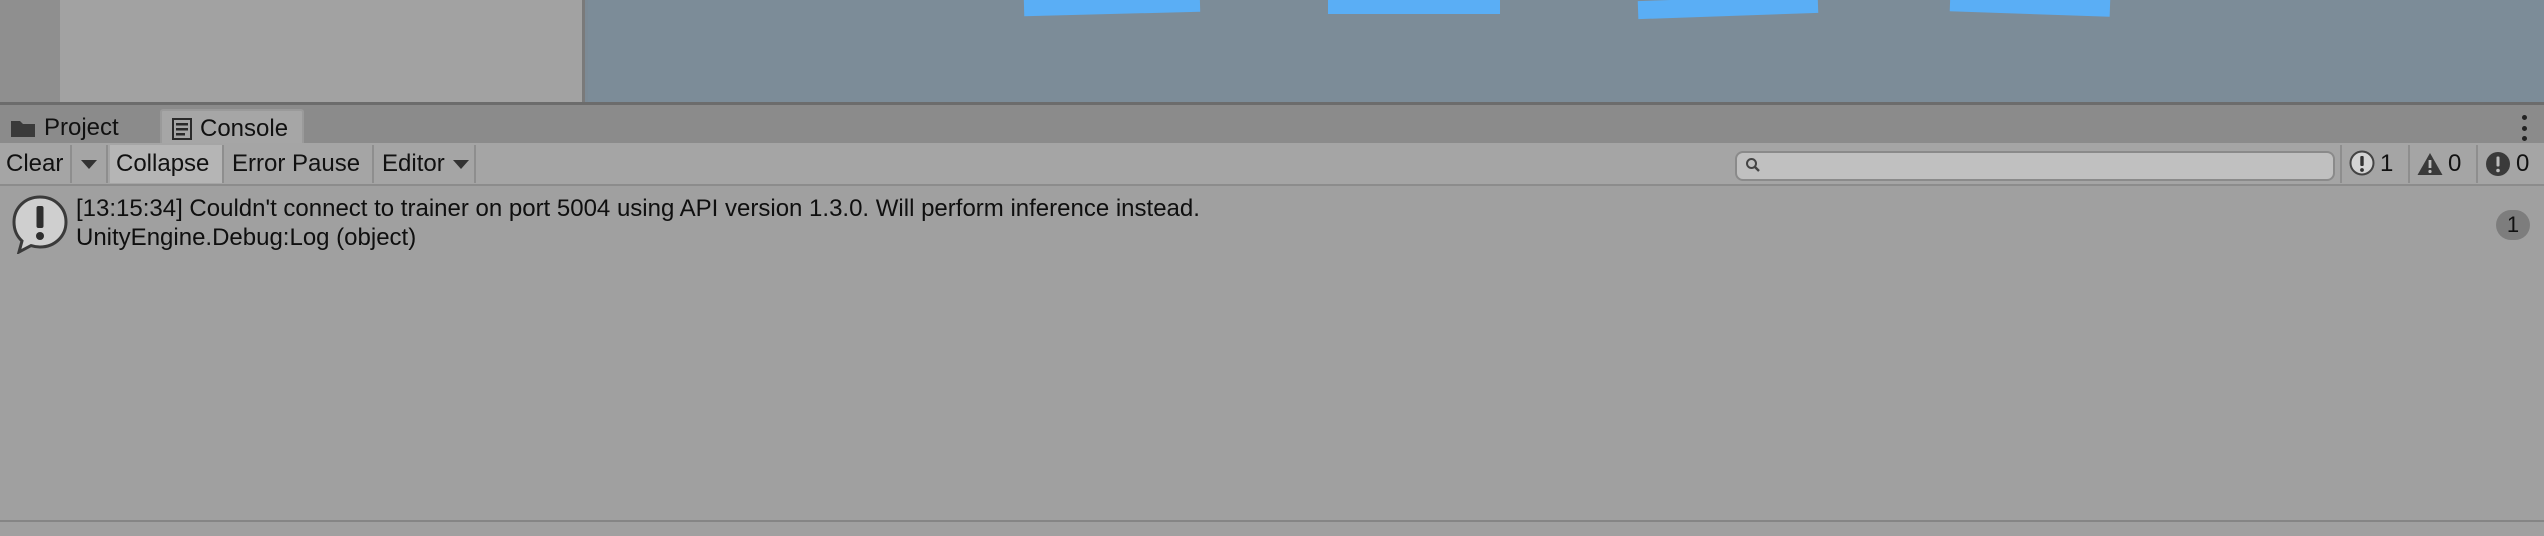 The height and width of the screenshot is (536, 2544). I want to click on more-options-icon, so click(2524, 128).